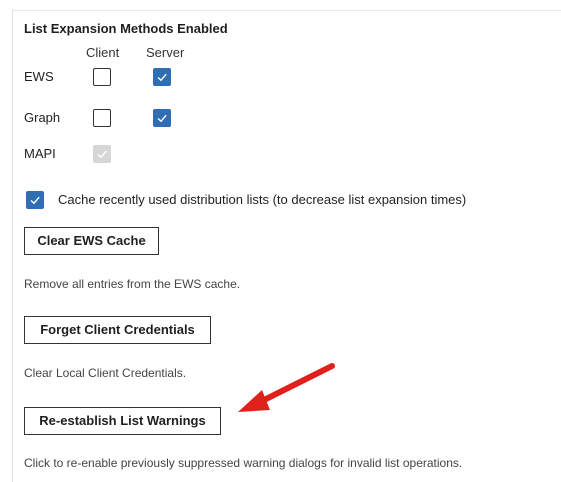 The height and width of the screenshot is (482, 561). Describe the element at coordinates (105, 373) in the screenshot. I see `forget-client-credentials-description: Clear Local Client Credentials.` at that location.